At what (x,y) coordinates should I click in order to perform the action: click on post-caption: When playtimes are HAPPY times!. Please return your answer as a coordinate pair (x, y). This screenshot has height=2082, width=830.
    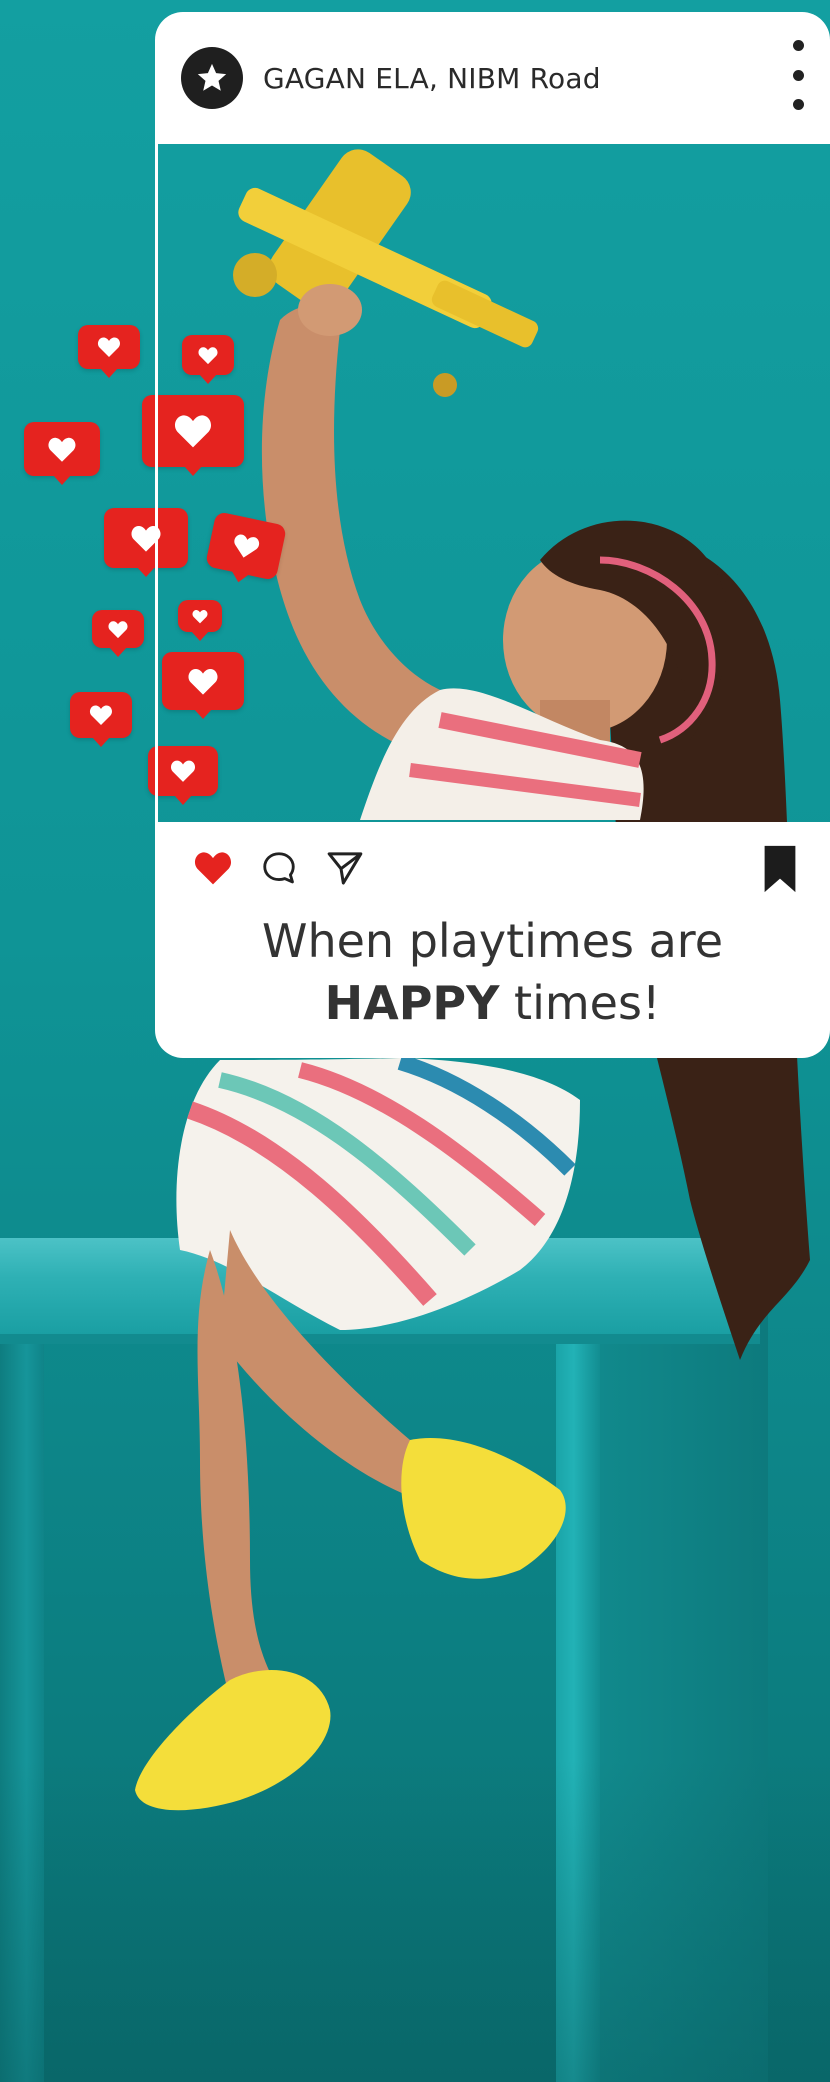
    Looking at the image, I should click on (492, 972).